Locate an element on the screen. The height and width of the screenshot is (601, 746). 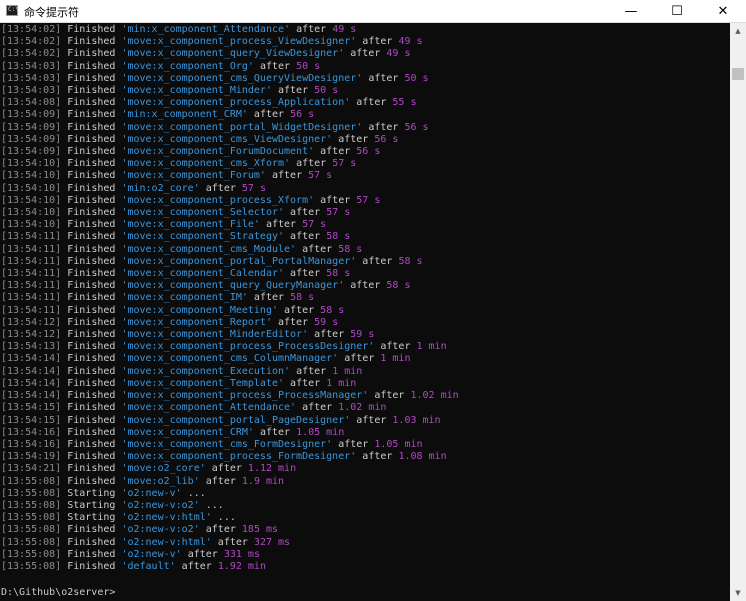
minimize-button: — is located at coordinates (631, 11).